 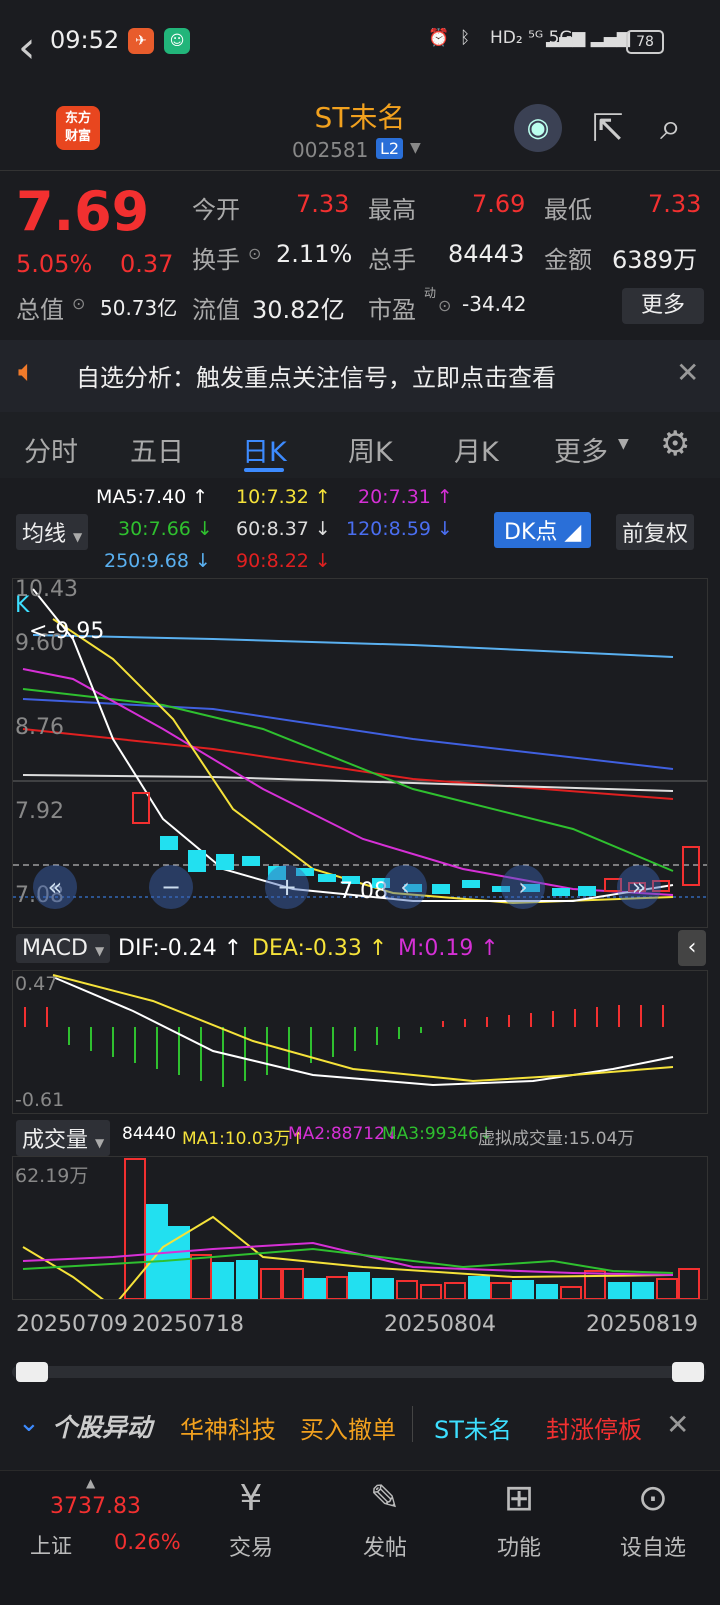 I want to click on dk-point-button: DK点 ◢, so click(x=543, y=530).